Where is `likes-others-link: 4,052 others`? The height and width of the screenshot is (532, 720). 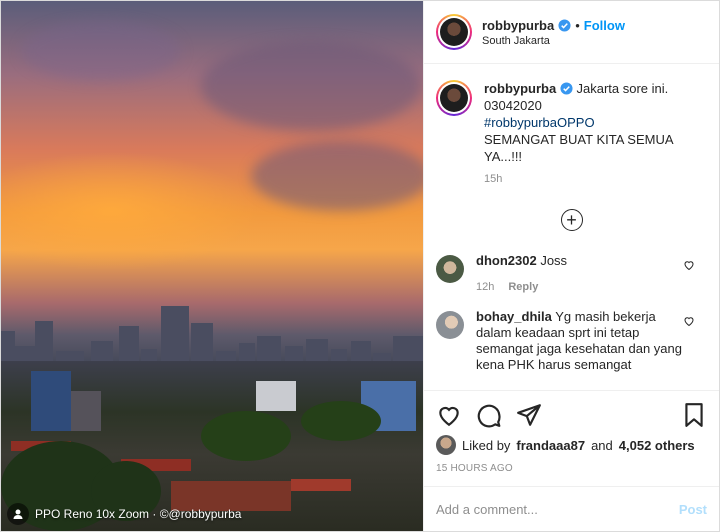
likes-others-link: 4,052 others is located at coordinates (657, 445).